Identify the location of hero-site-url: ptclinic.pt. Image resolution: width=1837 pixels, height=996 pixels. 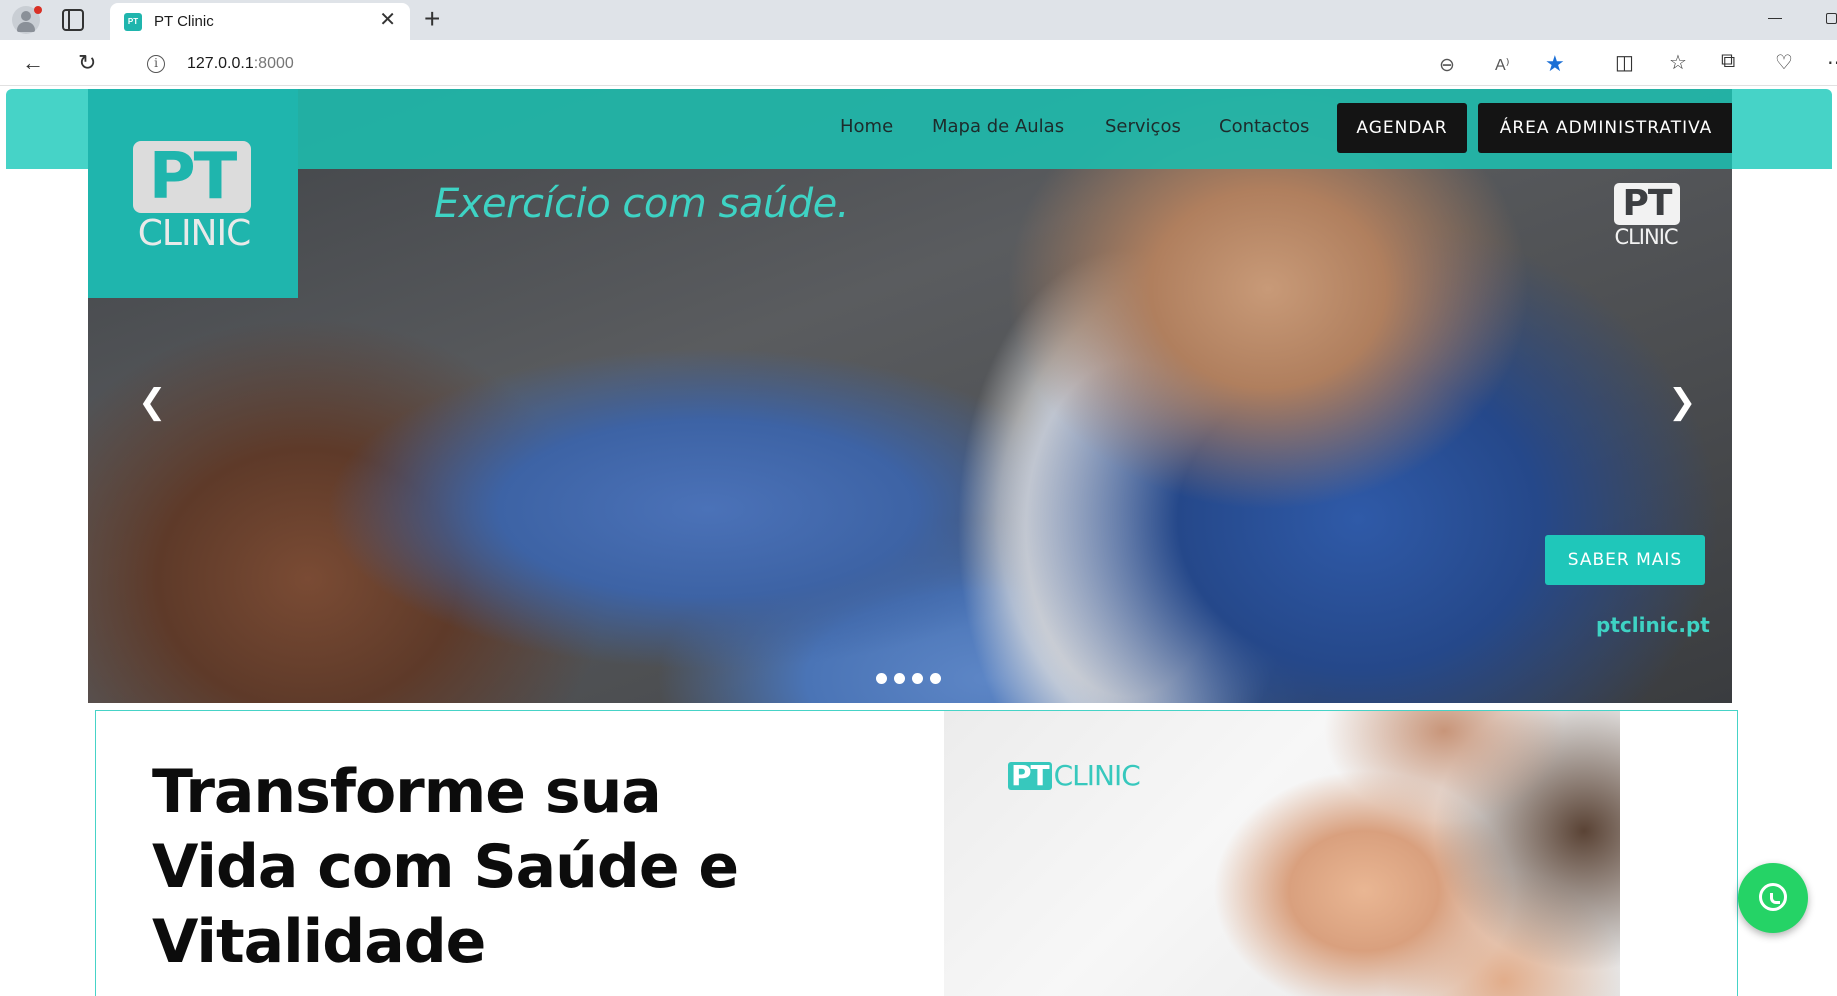
(1653, 625).